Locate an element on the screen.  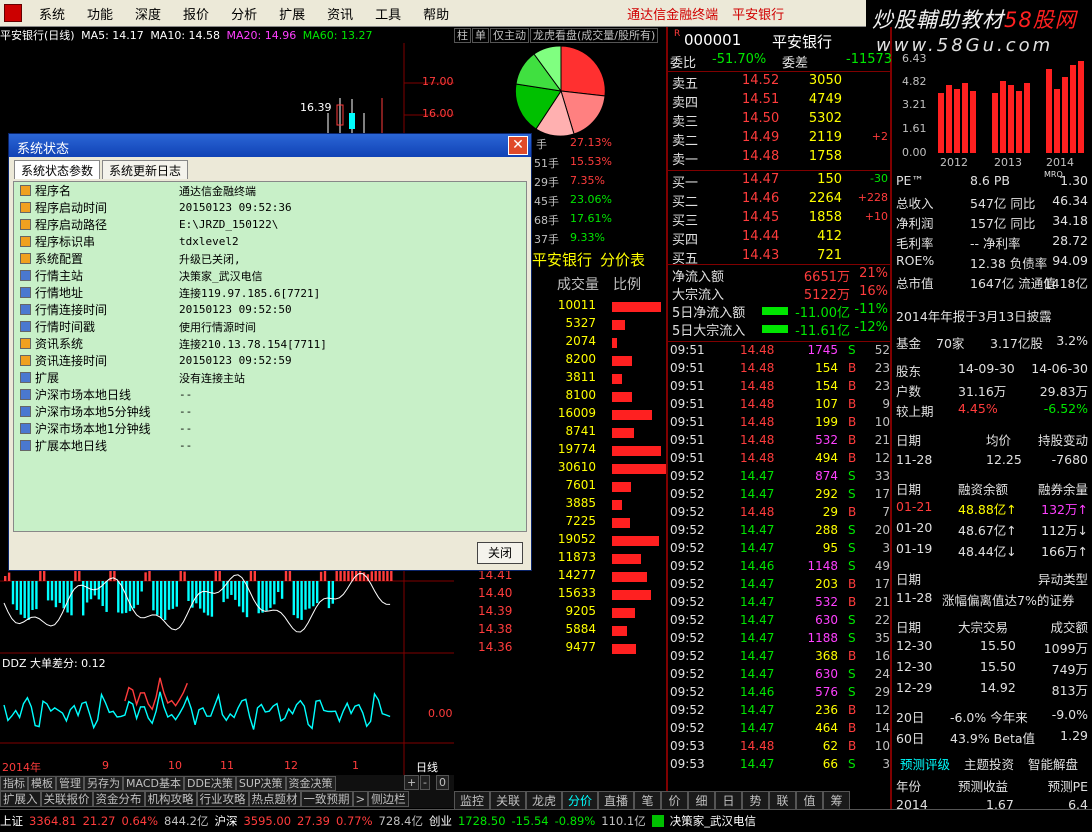
sidebar-toggle-button: 侧边栏 is located at coordinates (388, 799).